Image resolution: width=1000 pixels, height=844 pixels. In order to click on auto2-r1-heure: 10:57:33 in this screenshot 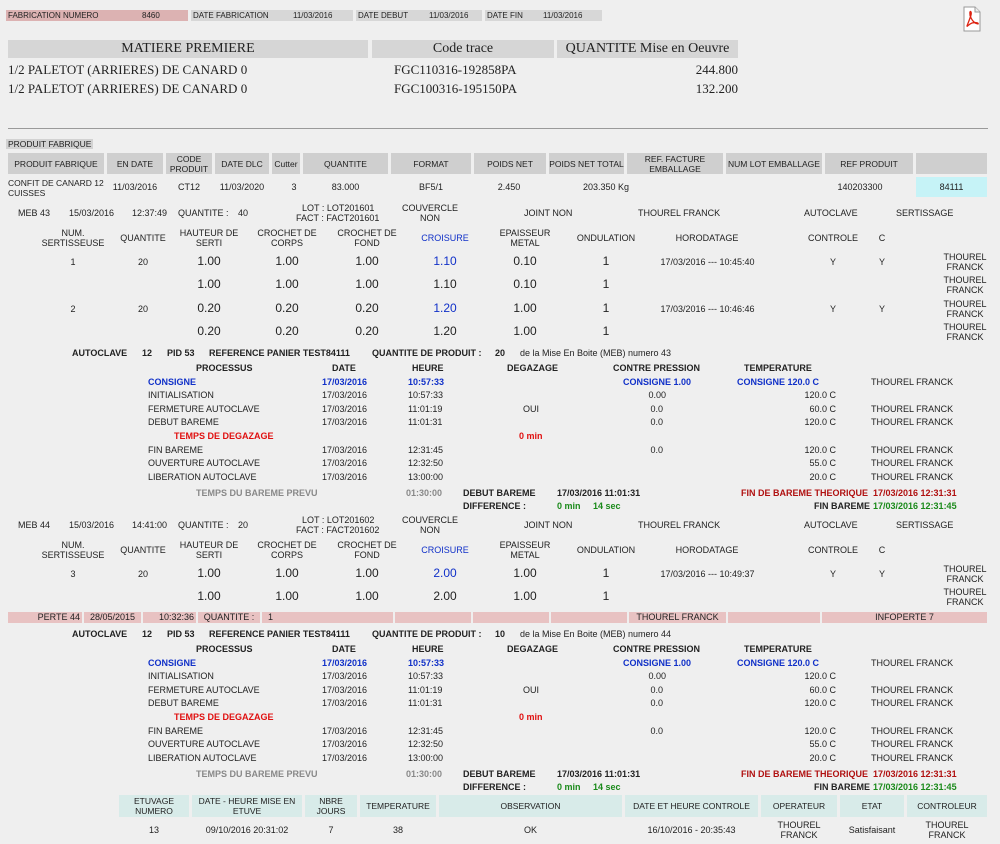, I will do `click(426, 663)`.